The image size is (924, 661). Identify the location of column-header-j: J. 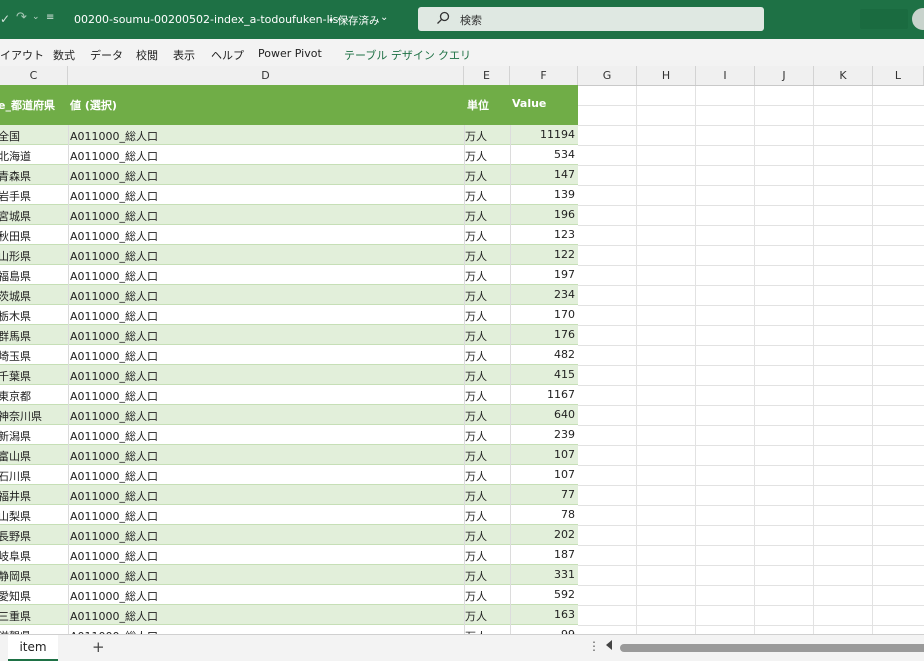
(784, 75).